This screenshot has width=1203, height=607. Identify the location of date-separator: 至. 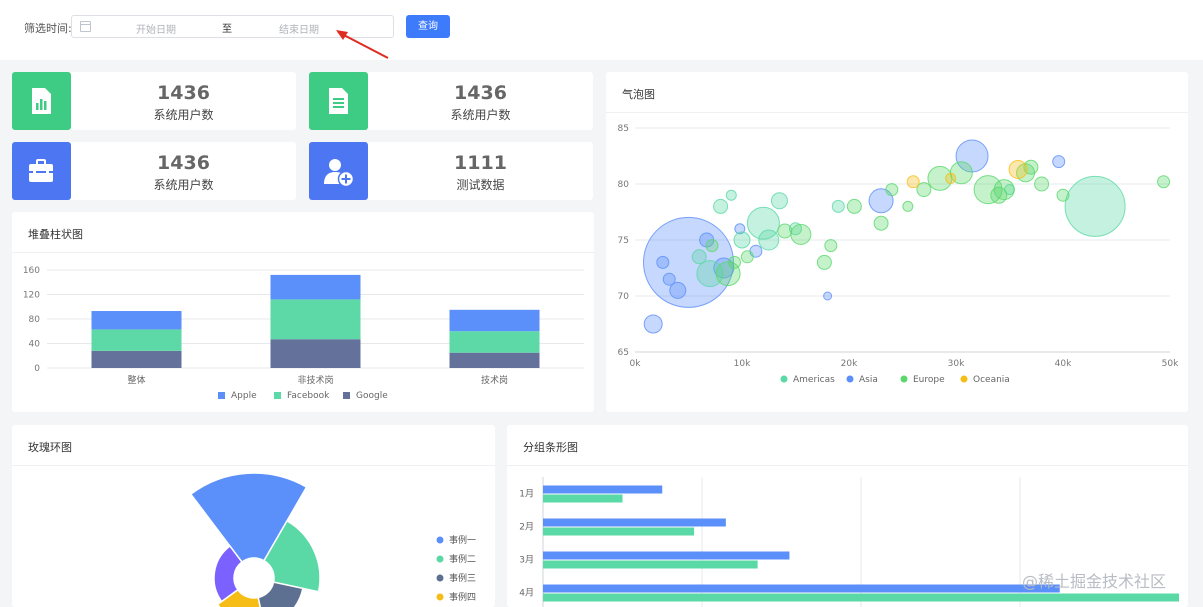
(227, 29).